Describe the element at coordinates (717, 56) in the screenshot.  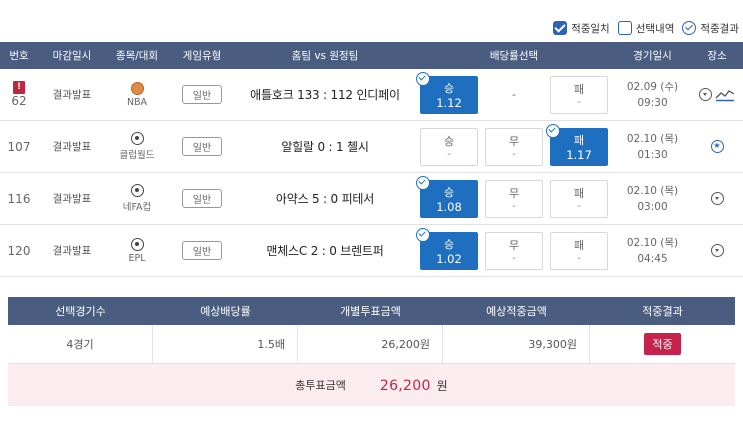
I see `header-place: 장소` at that location.